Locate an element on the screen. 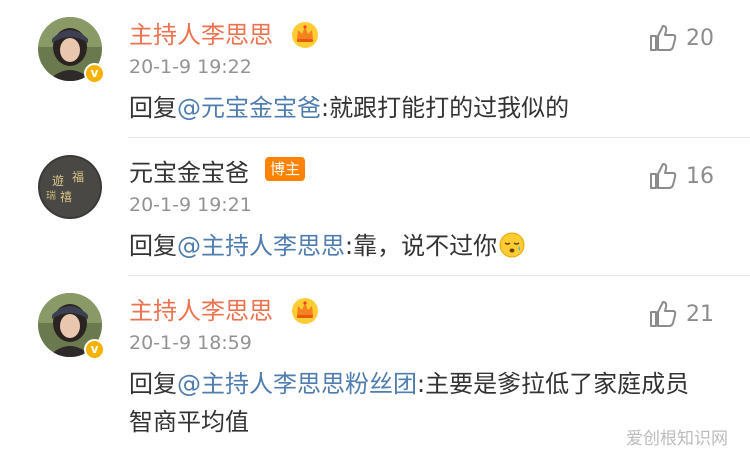  sleepy-face-icon is located at coordinates (512, 245).